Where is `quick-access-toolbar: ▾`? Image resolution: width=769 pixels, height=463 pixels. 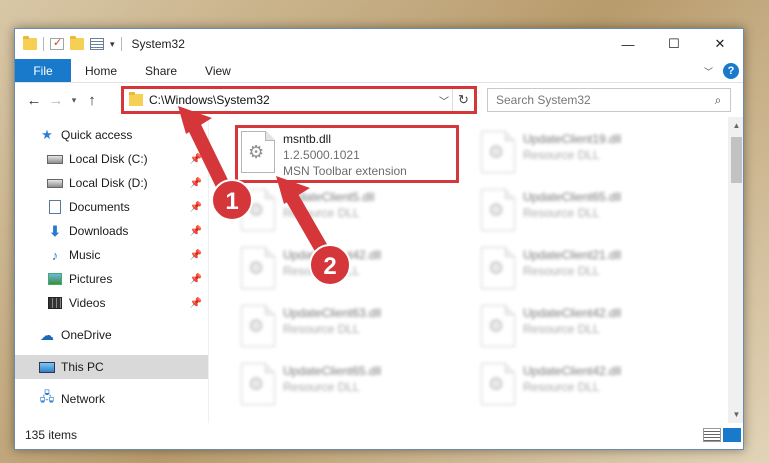
quick-access-toolbar: ▾ is located at coordinates (72, 43).